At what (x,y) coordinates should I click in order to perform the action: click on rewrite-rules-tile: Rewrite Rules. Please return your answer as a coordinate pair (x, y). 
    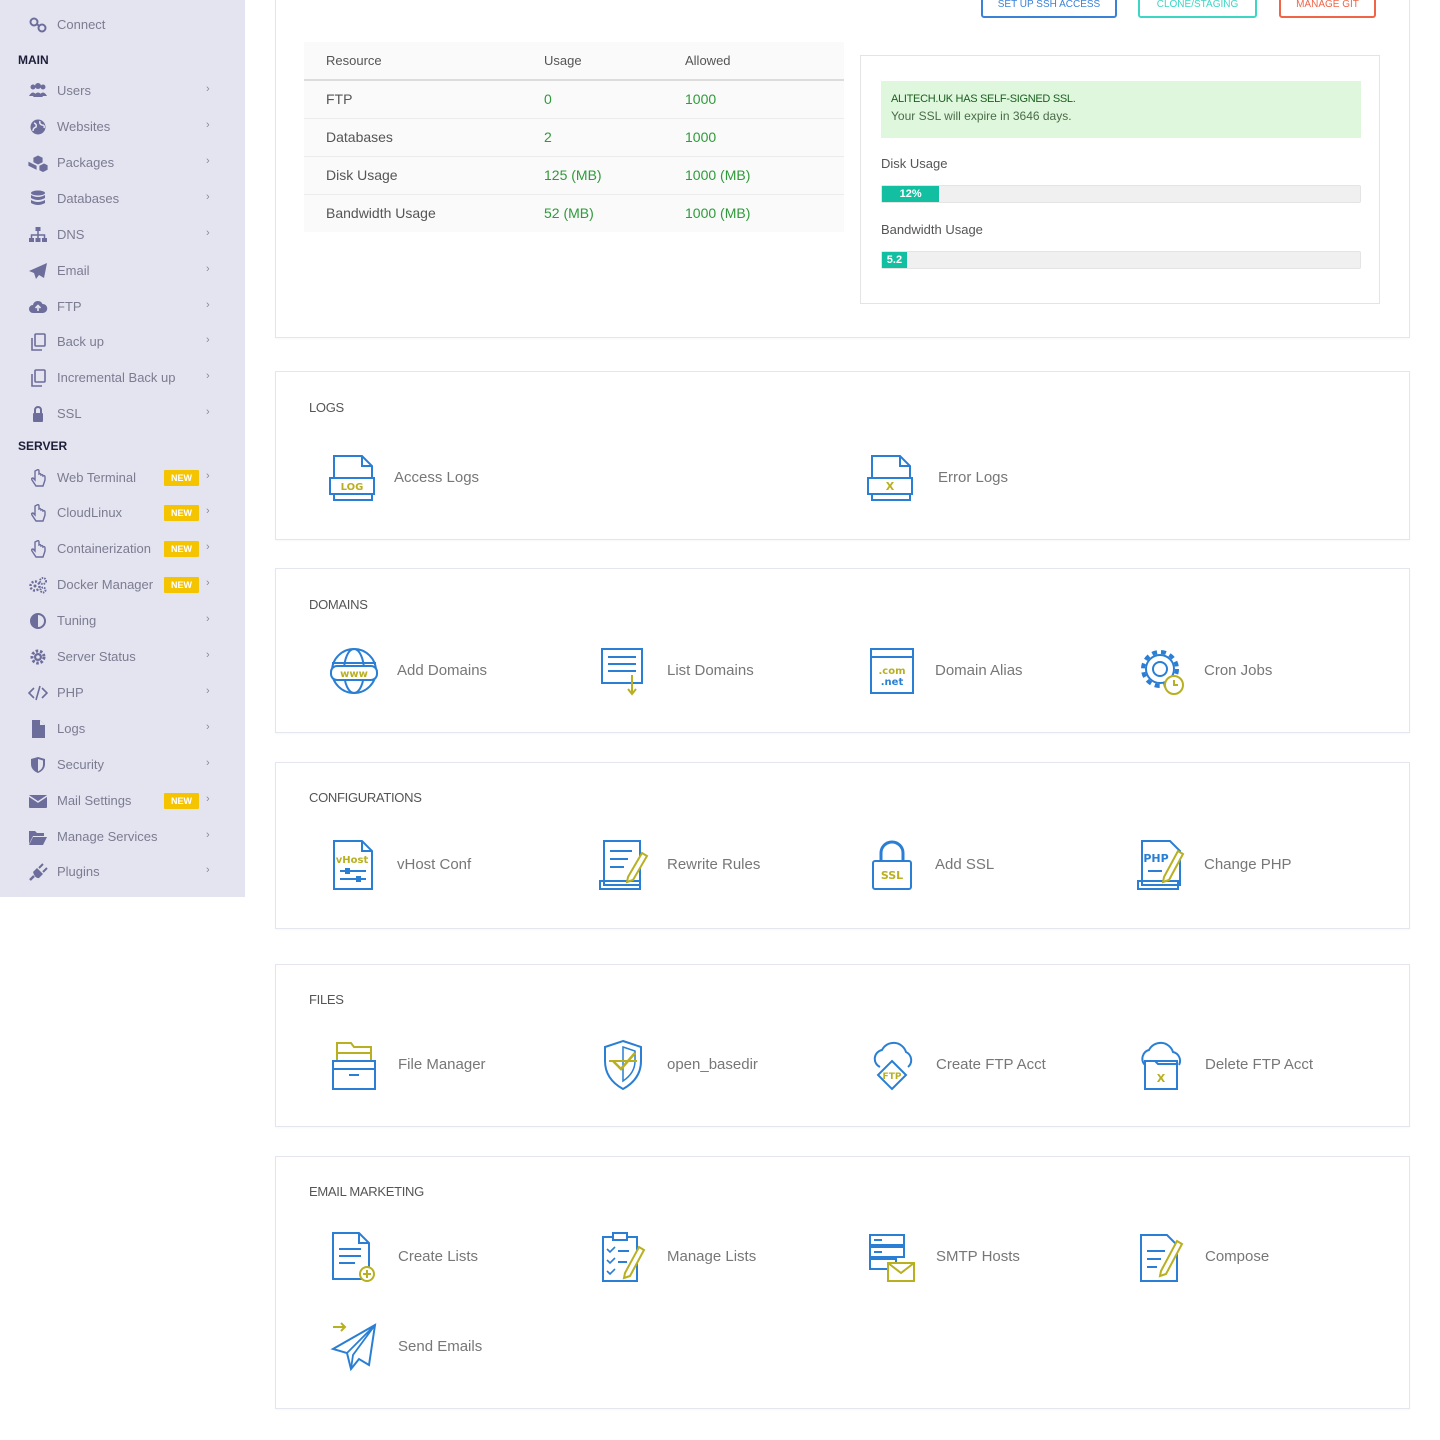
    Looking at the image, I should click on (728, 865).